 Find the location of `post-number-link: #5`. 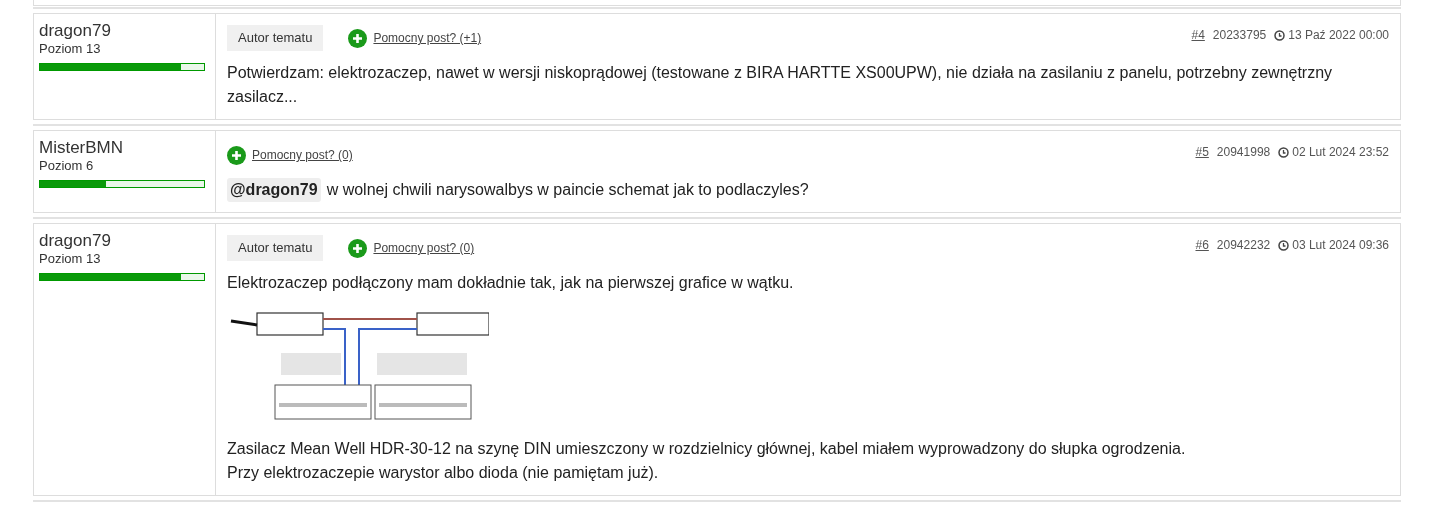

post-number-link: #5 is located at coordinates (1202, 152).